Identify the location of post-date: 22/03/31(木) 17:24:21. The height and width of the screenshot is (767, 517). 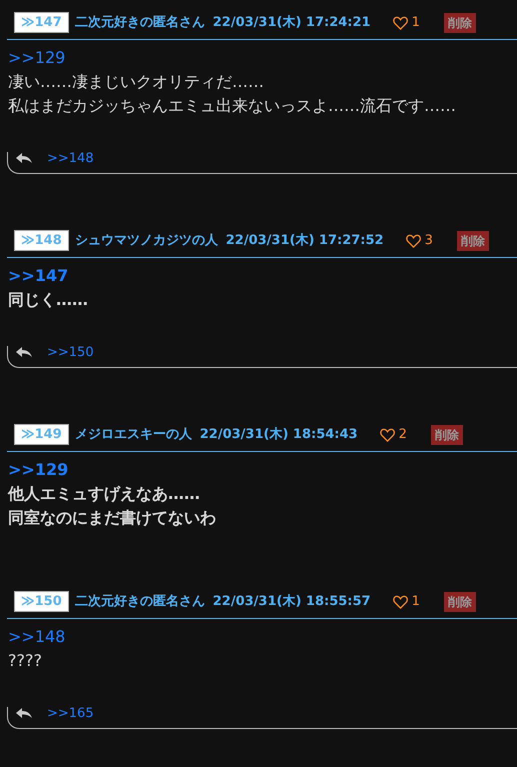
(291, 23).